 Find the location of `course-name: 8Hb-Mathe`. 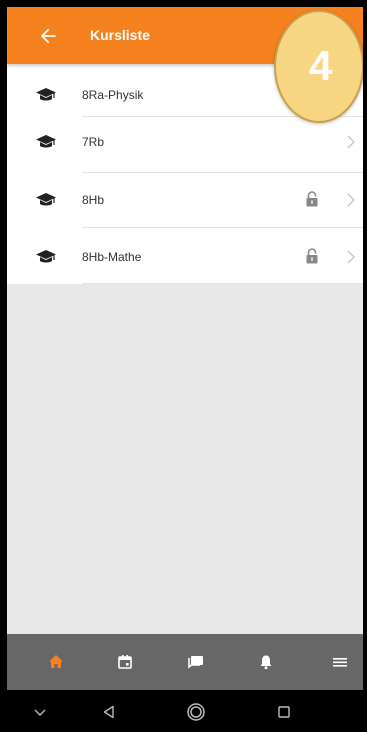

course-name: 8Hb-Mathe is located at coordinates (112, 257).